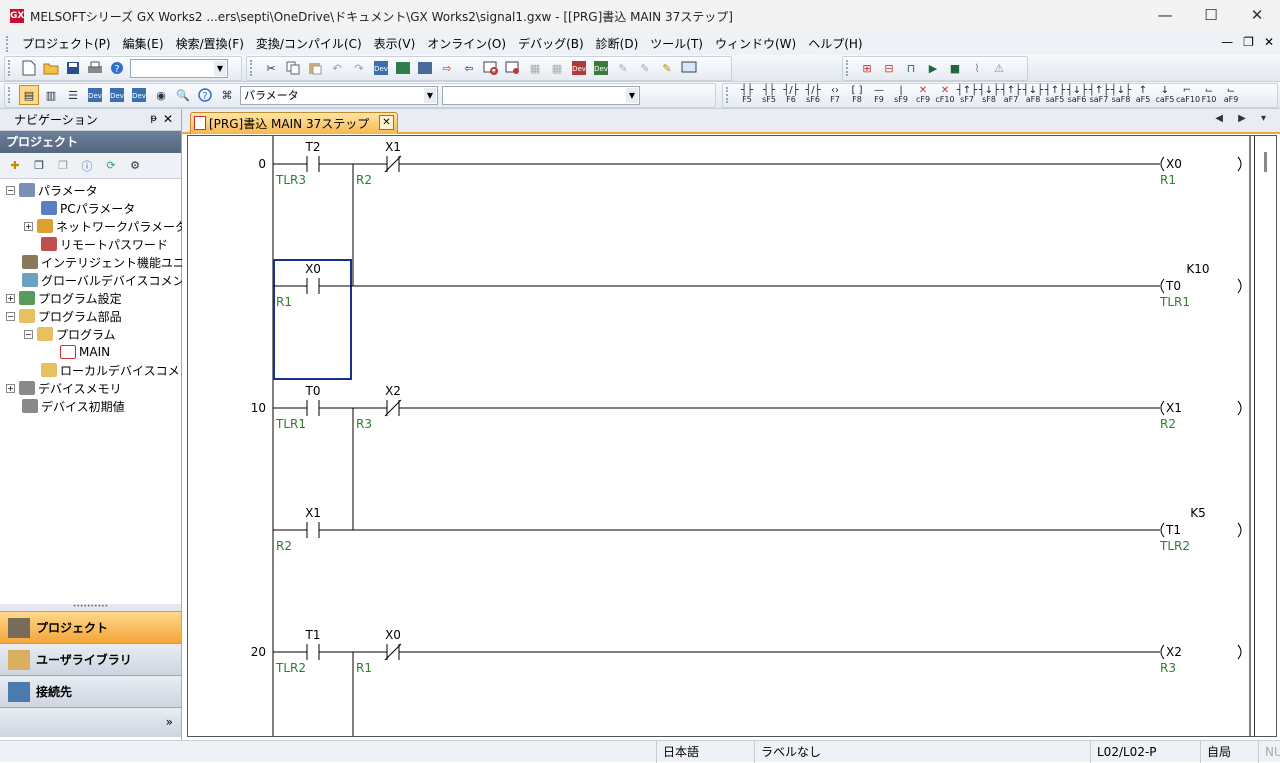 This screenshot has width=1280, height=763. Describe the element at coordinates (122, 370) in the screenshot. I see `tree-node-local-comment: ローカルデバイスコメント` at that location.